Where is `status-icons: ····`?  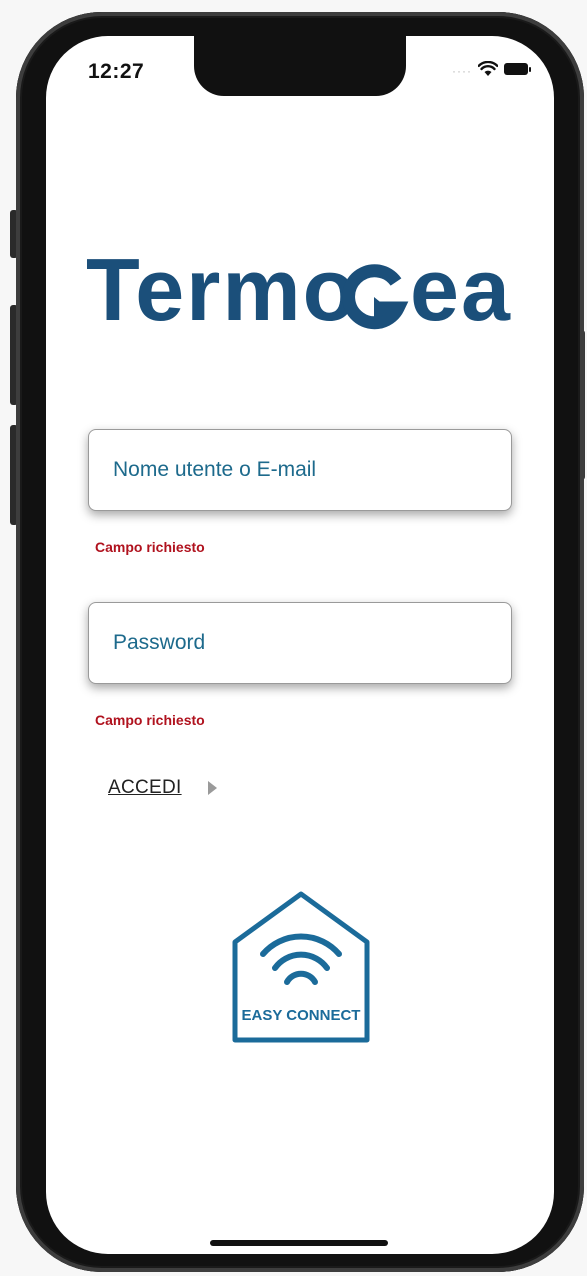 status-icons: ···· is located at coordinates (491, 69).